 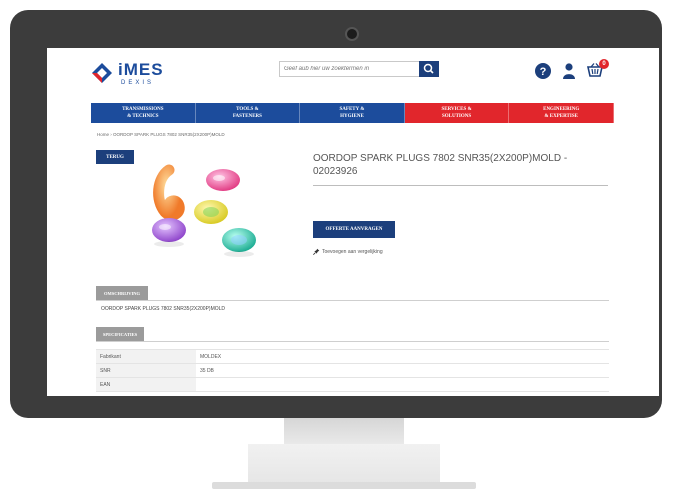 What do you see at coordinates (316, 251) in the screenshot?
I see `pin-icon` at bounding box center [316, 251].